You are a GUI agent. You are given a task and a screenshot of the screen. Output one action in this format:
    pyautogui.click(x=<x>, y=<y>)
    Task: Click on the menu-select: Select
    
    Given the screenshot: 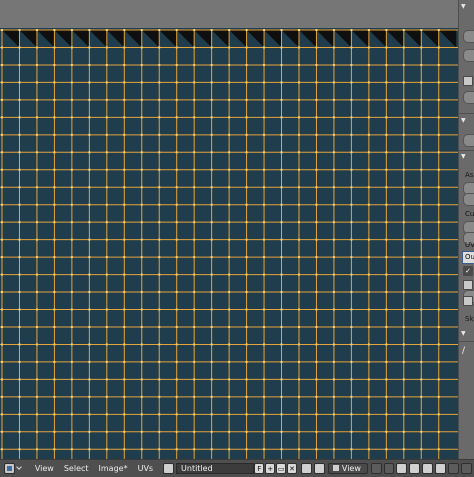 What is the action you would take?
    pyautogui.click(x=76, y=468)
    